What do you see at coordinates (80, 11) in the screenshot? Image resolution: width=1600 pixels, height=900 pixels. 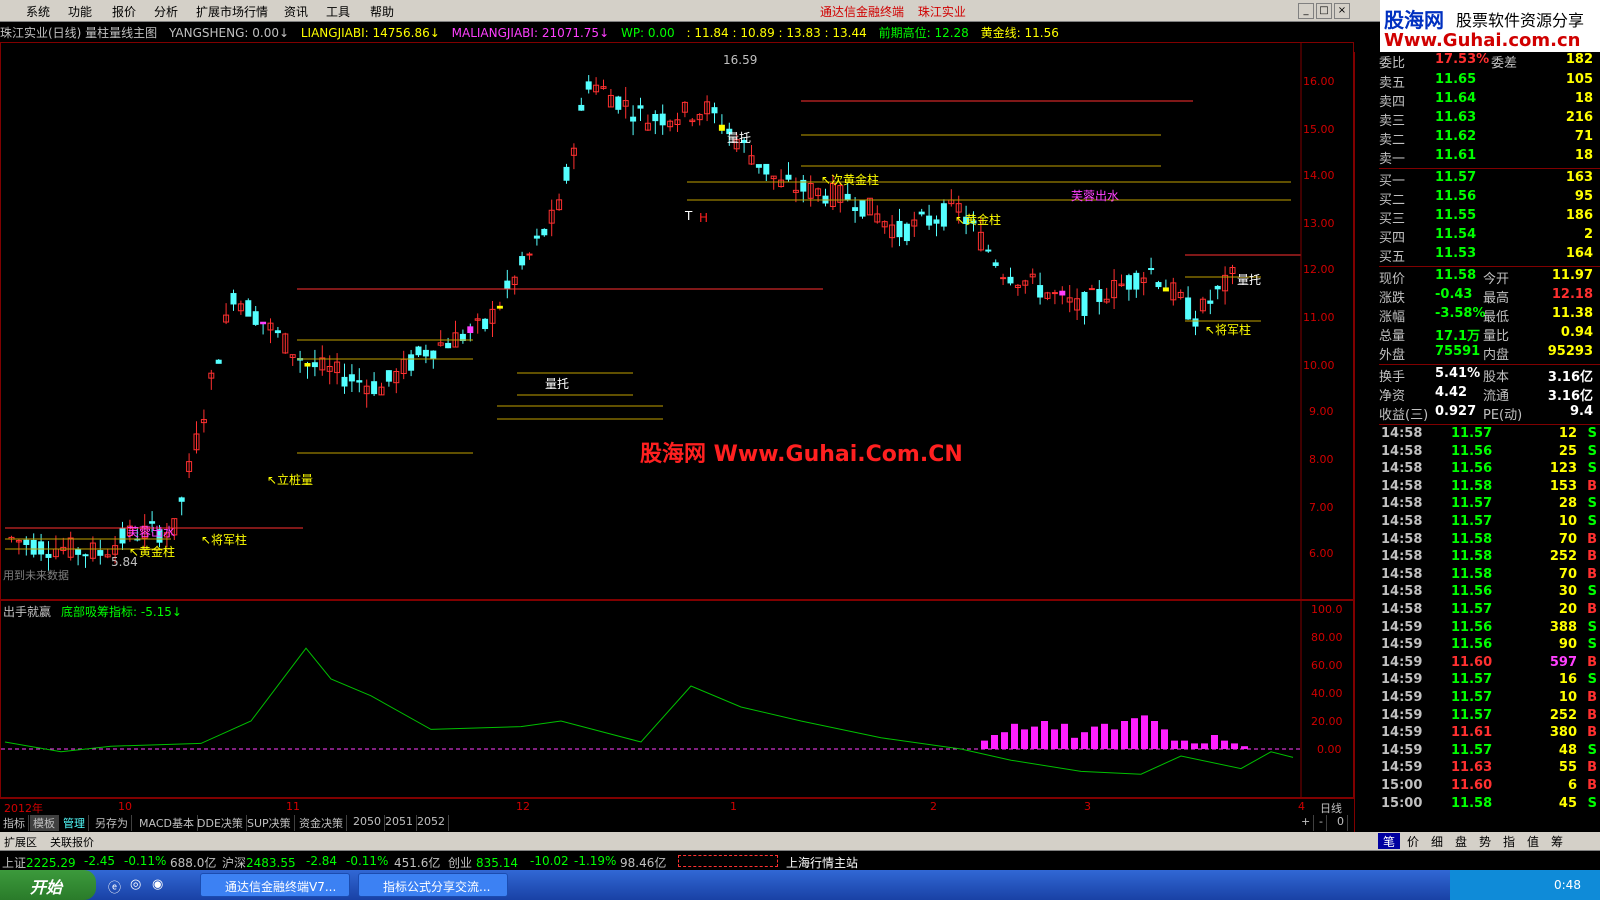 I see `menu-function: 功能` at bounding box center [80, 11].